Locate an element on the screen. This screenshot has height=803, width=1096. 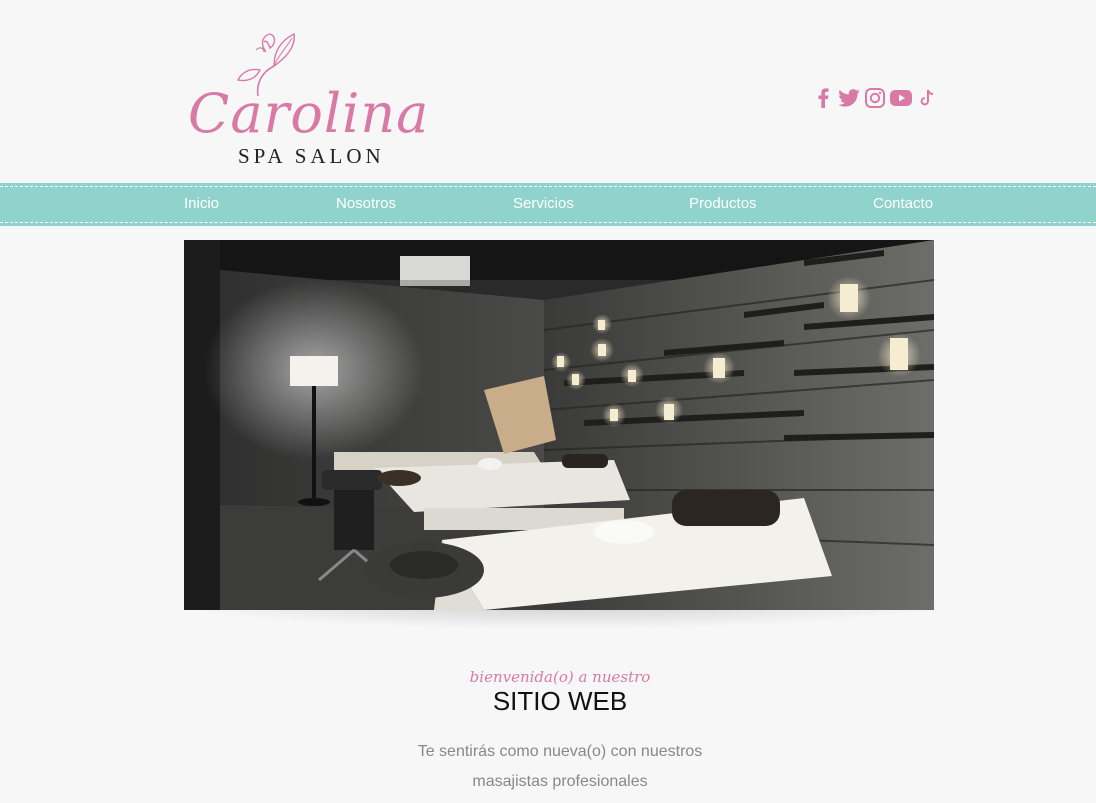
logo: Carolina SPA SALON is located at coordinates (311, 99).